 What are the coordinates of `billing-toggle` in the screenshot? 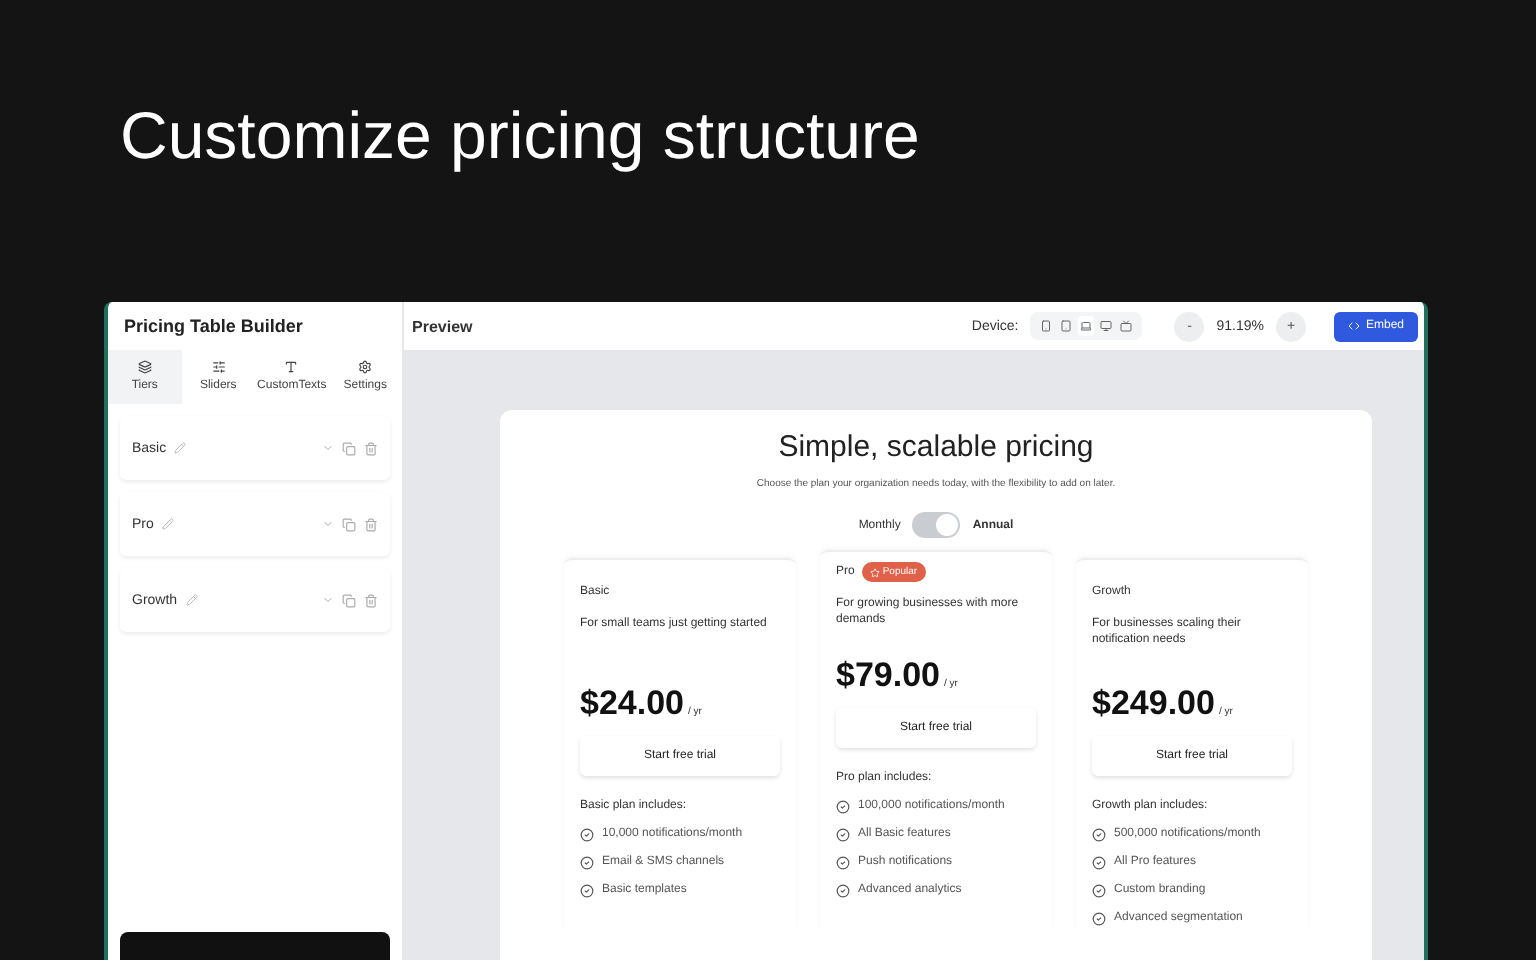 It's located at (936, 525).